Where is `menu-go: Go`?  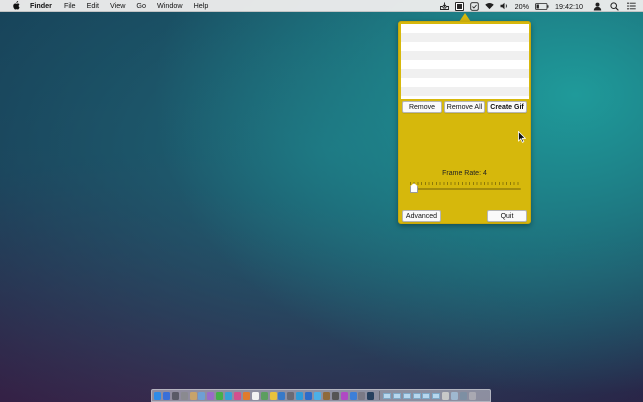 menu-go: Go is located at coordinates (141, 5).